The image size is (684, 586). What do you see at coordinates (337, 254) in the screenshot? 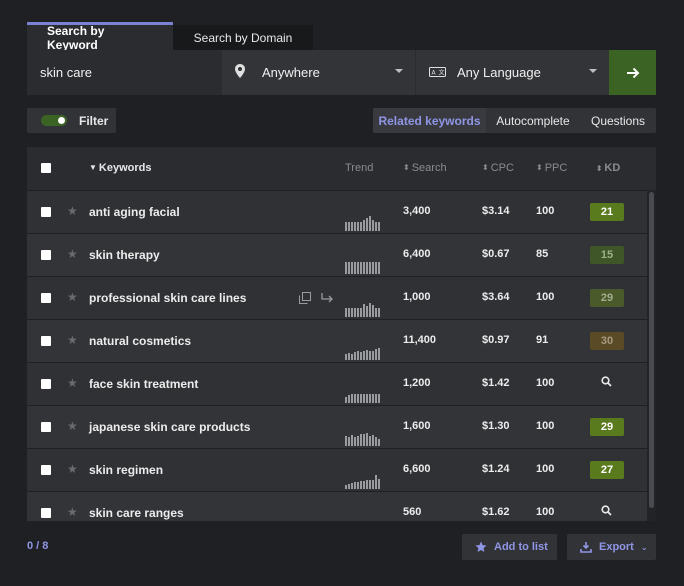
I see `table-row: ★ skin therapy 6,400 $0.67 85 15` at bounding box center [337, 254].